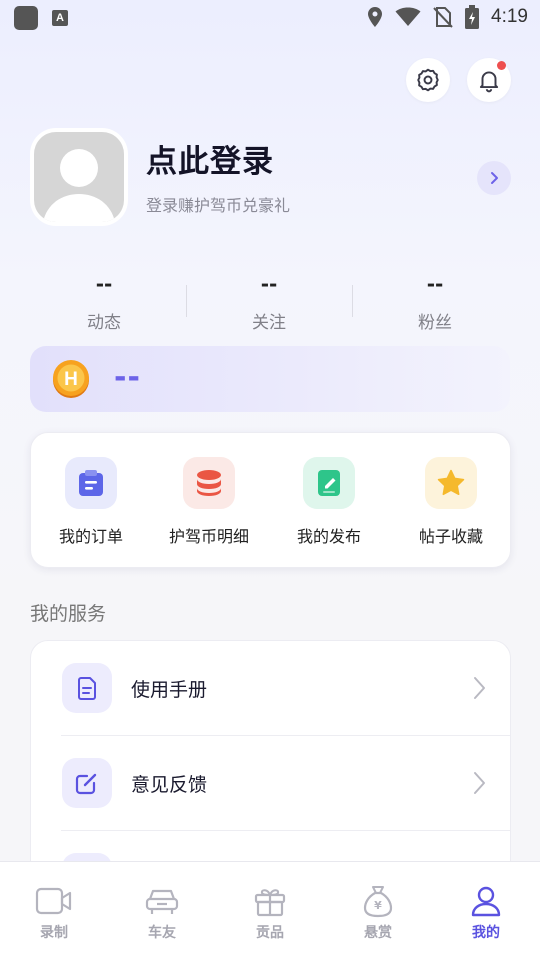 Image resolution: width=540 pixels, height=960 pixels. I want to click on note-edit-icon, so click(329, 483).